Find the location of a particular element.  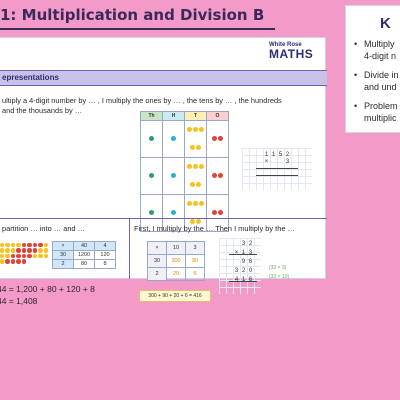

partition-row: × 40 4 is located at coordinates (84, 246).